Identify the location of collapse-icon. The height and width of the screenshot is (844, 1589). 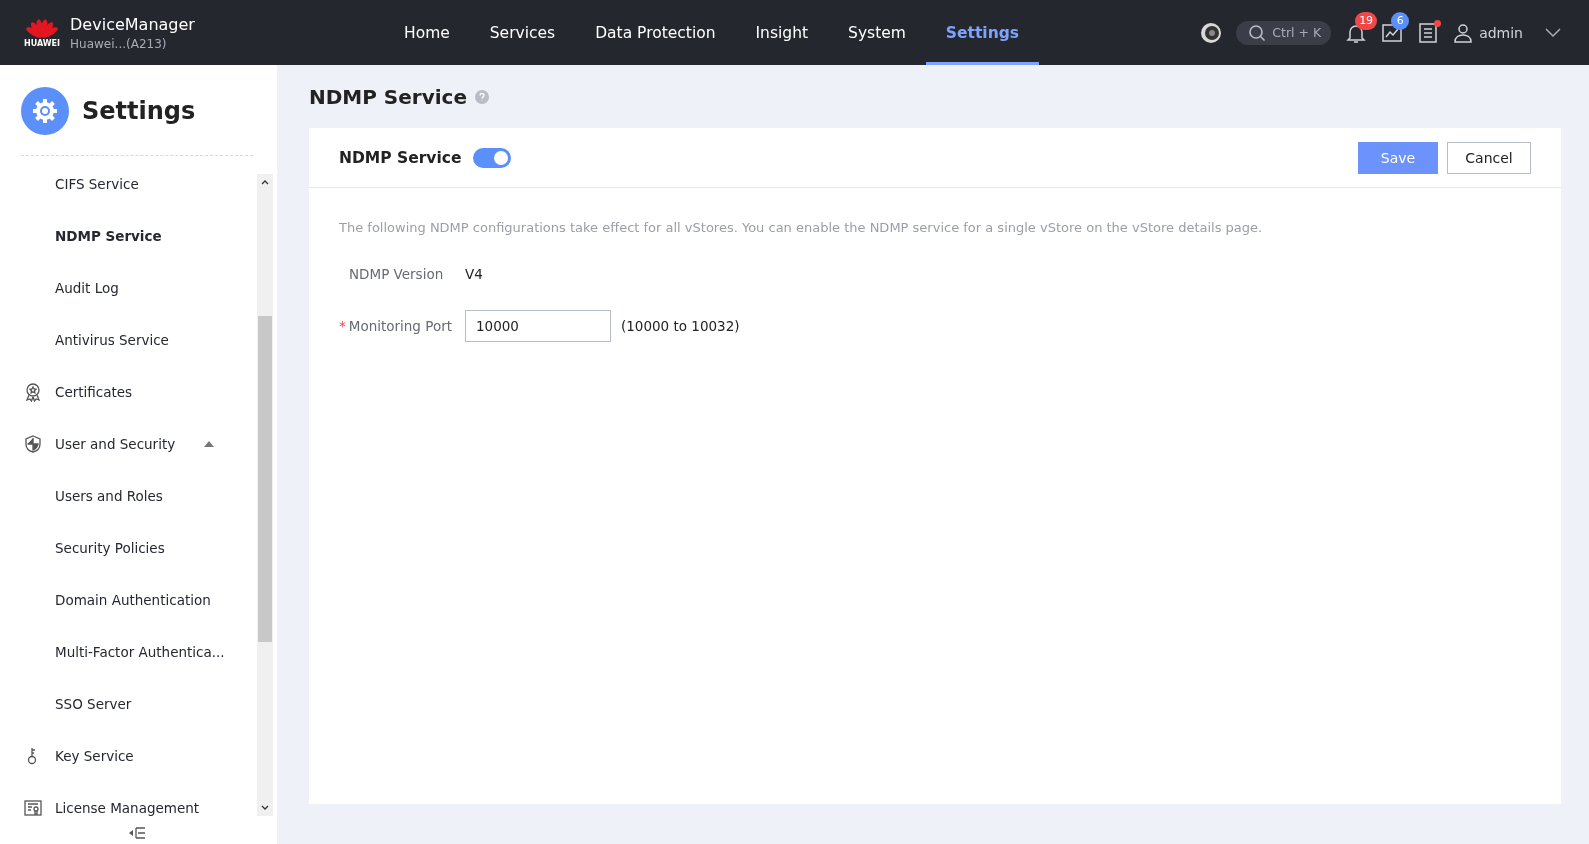
(137, 833).